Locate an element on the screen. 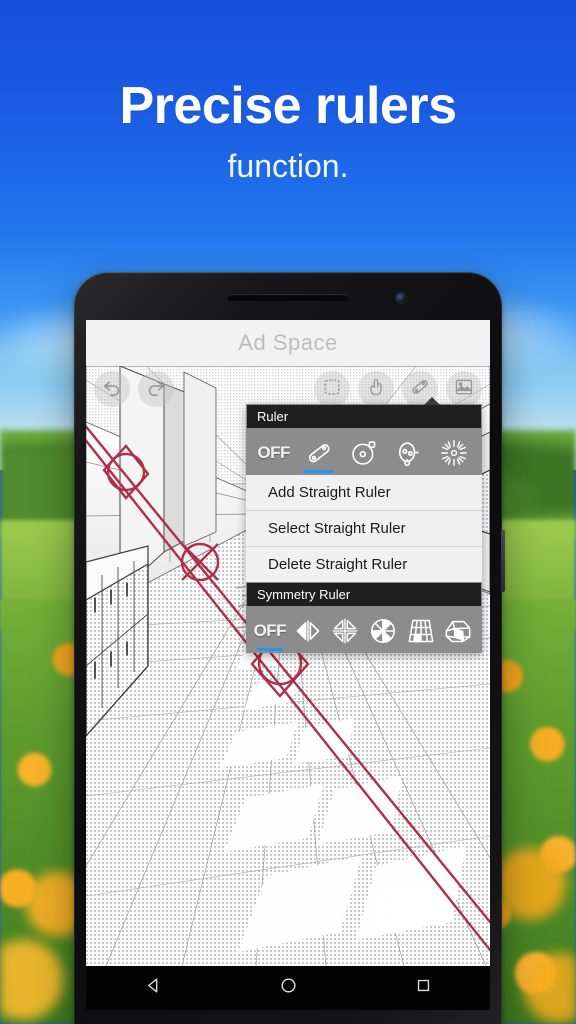 The height and width of the screenshot is (1024, 576). android-navigation-bar is located at coordinates (288, 988).